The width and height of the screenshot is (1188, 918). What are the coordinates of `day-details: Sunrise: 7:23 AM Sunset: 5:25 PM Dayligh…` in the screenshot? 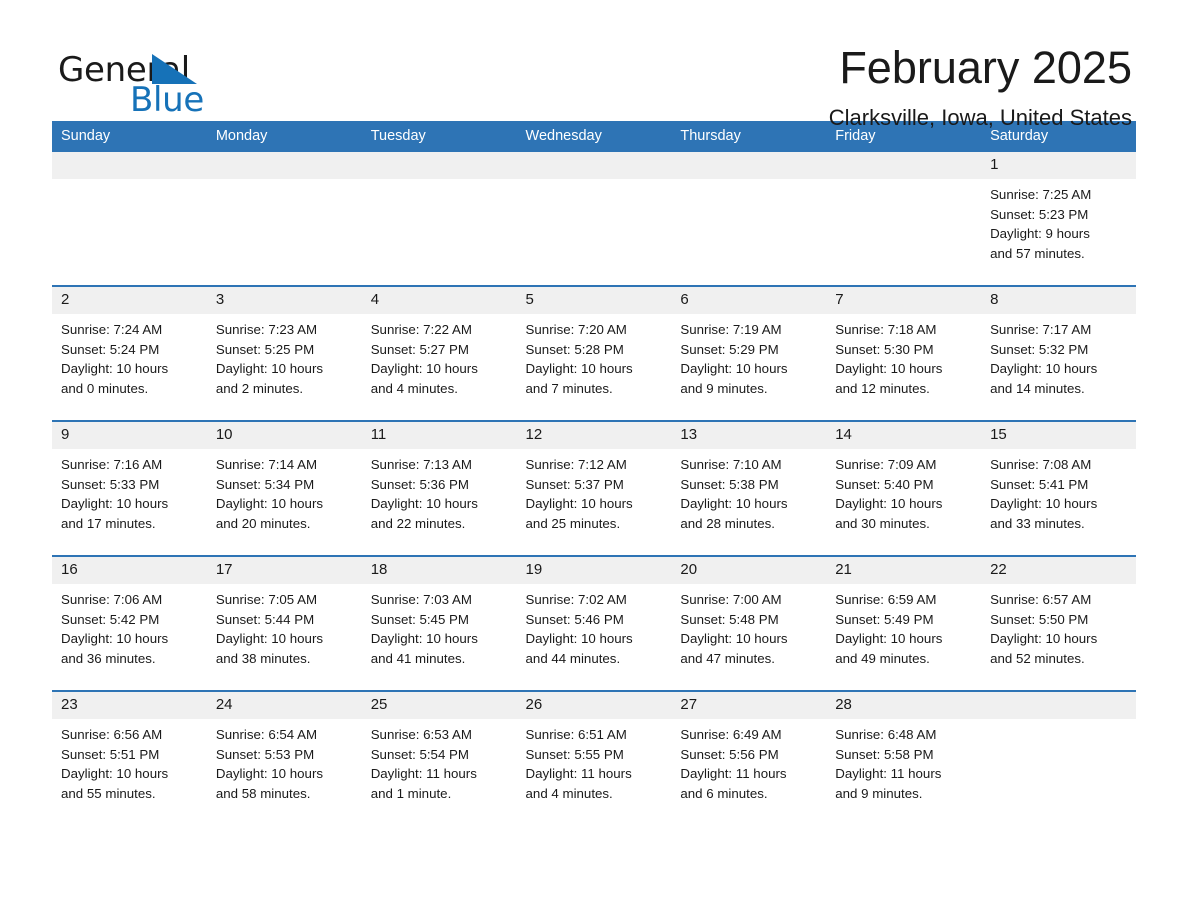 It's located at (284, 356).